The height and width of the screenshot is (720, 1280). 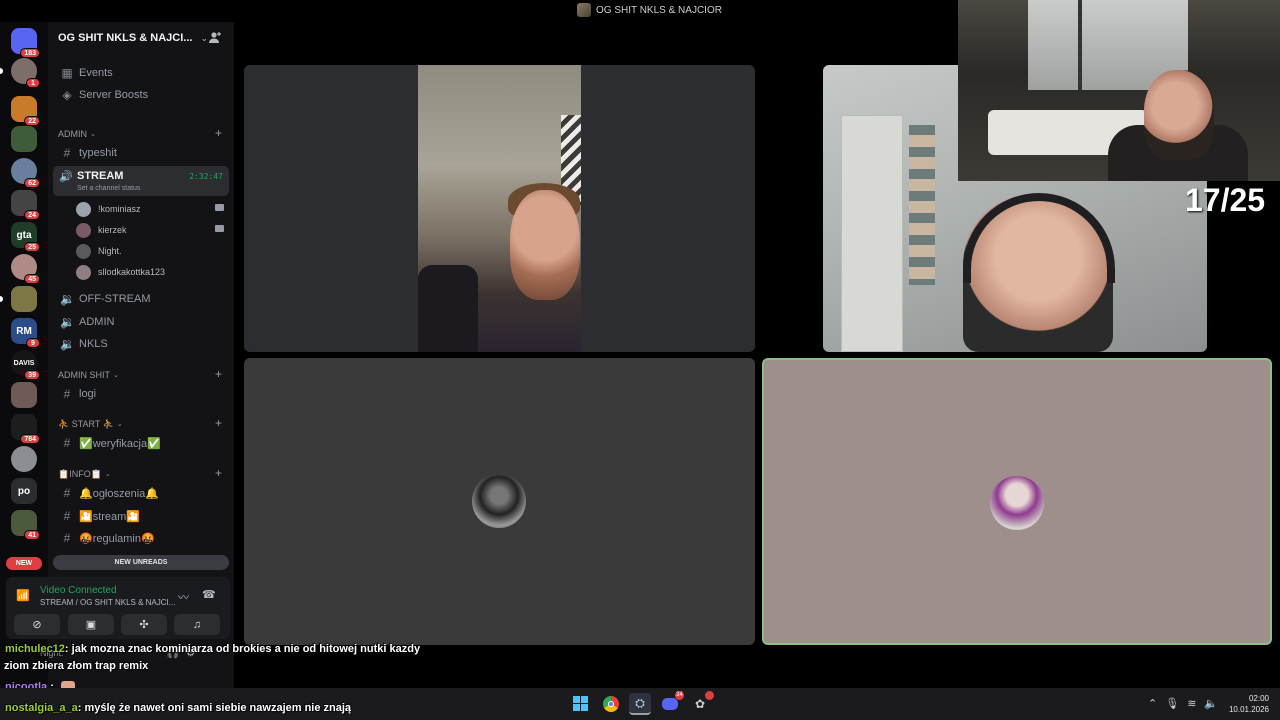 What do you see at coordinates (1176, 704) in the screenshot?
I see `microphone-icon: 🎙` at bounding box center [1176, 704].